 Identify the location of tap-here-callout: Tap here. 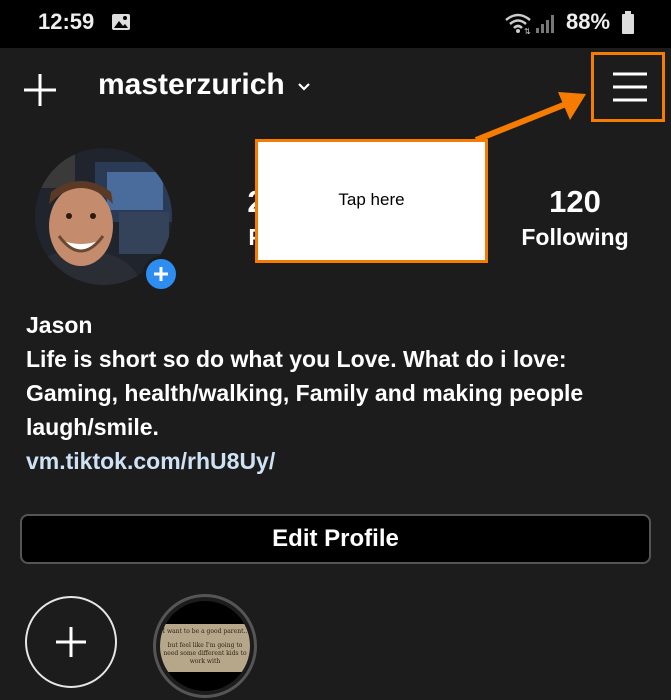
(371, 201).